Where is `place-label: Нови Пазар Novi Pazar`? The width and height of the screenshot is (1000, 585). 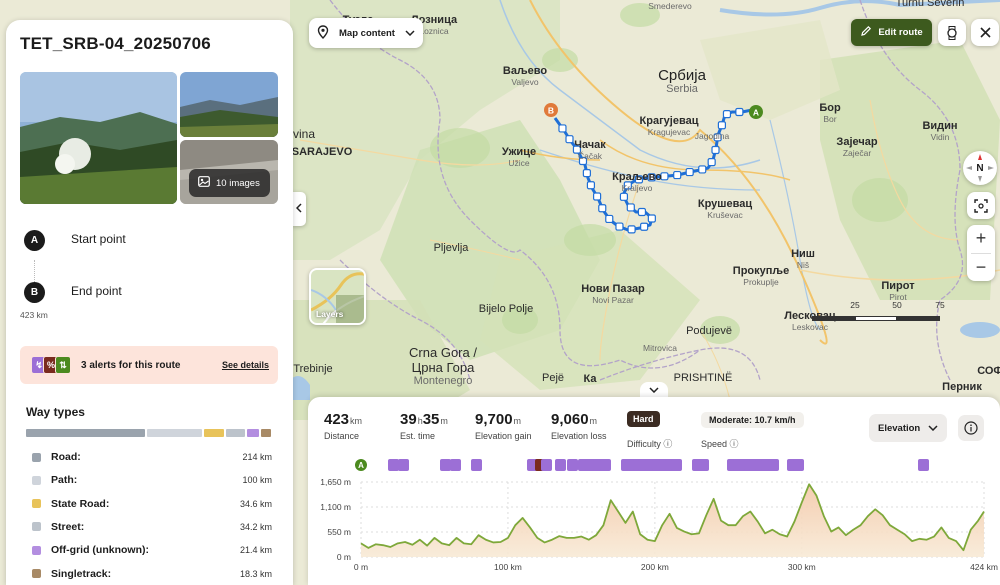 place-label: Нови Пазар Novi Pazar is located at coordinates (613, 294).